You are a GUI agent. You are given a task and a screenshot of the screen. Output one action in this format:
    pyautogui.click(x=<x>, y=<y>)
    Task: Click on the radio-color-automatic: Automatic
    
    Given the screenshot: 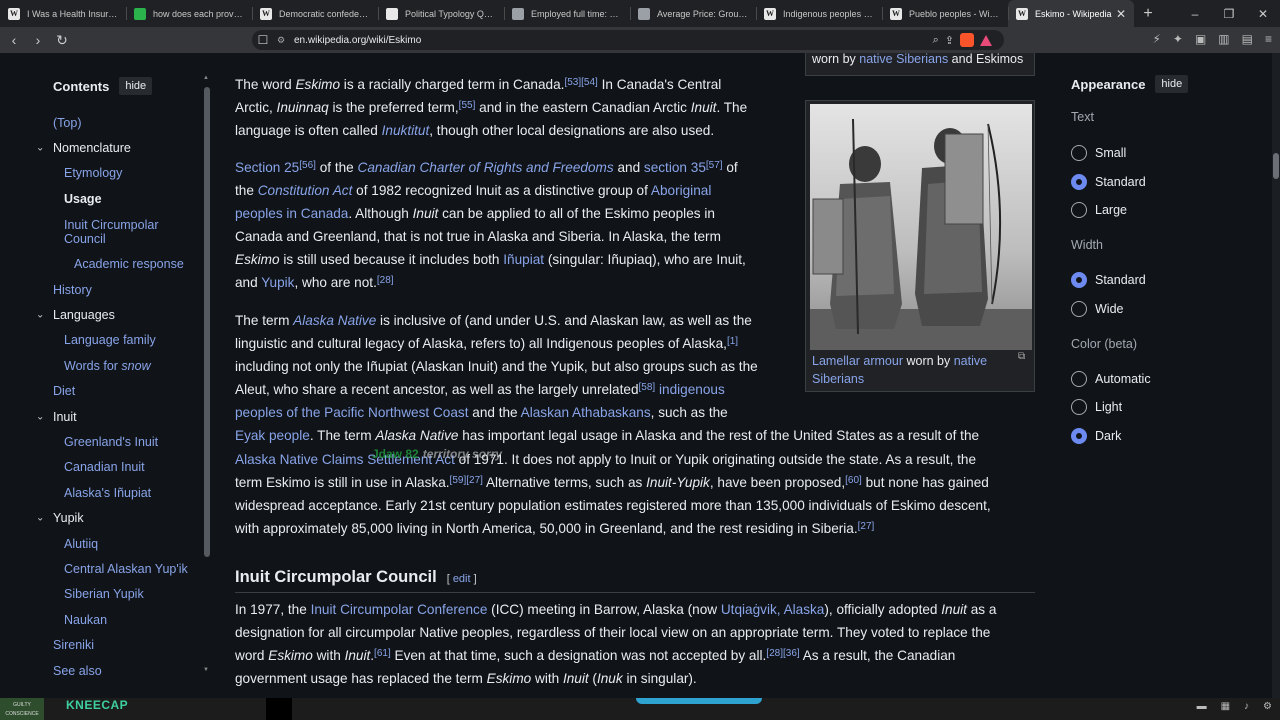 What is the action you would take?
    pyautogui.click(x=1111, y=379)
    